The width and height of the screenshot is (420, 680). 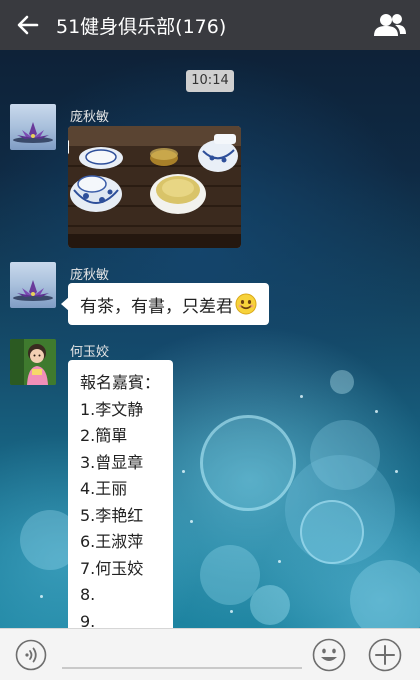 What do you see at coordinates (210, 81) in the screenshot?
I see `message-timestamp: 10:14` at bounding box center [210, 81].